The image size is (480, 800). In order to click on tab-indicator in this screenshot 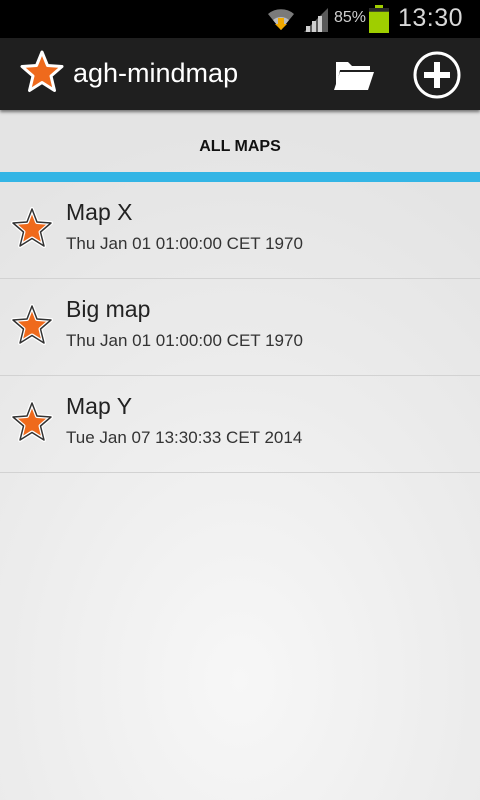, I will do `click(240, 177)`.